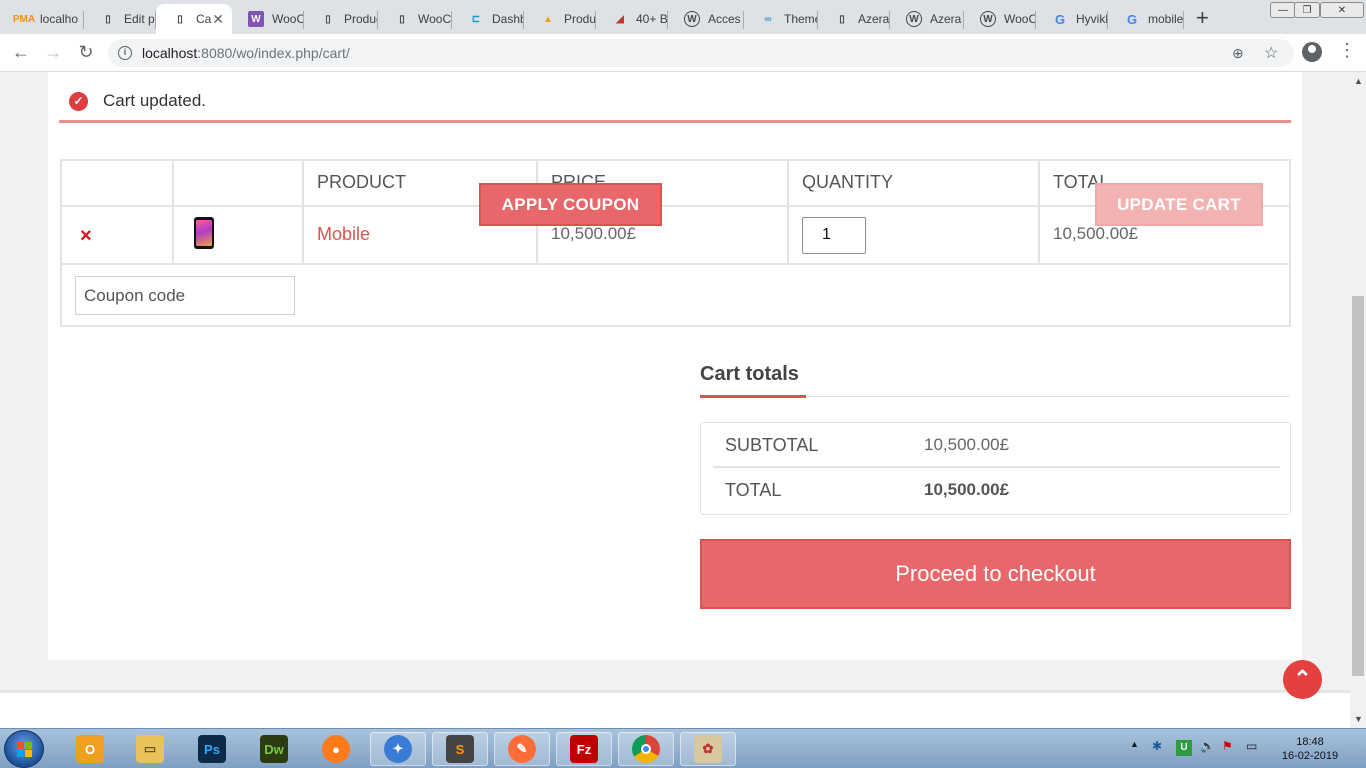 The image size is (1366, 768). I want to click on show-hidden-icons-icon: ▲, so click(1134, 744).